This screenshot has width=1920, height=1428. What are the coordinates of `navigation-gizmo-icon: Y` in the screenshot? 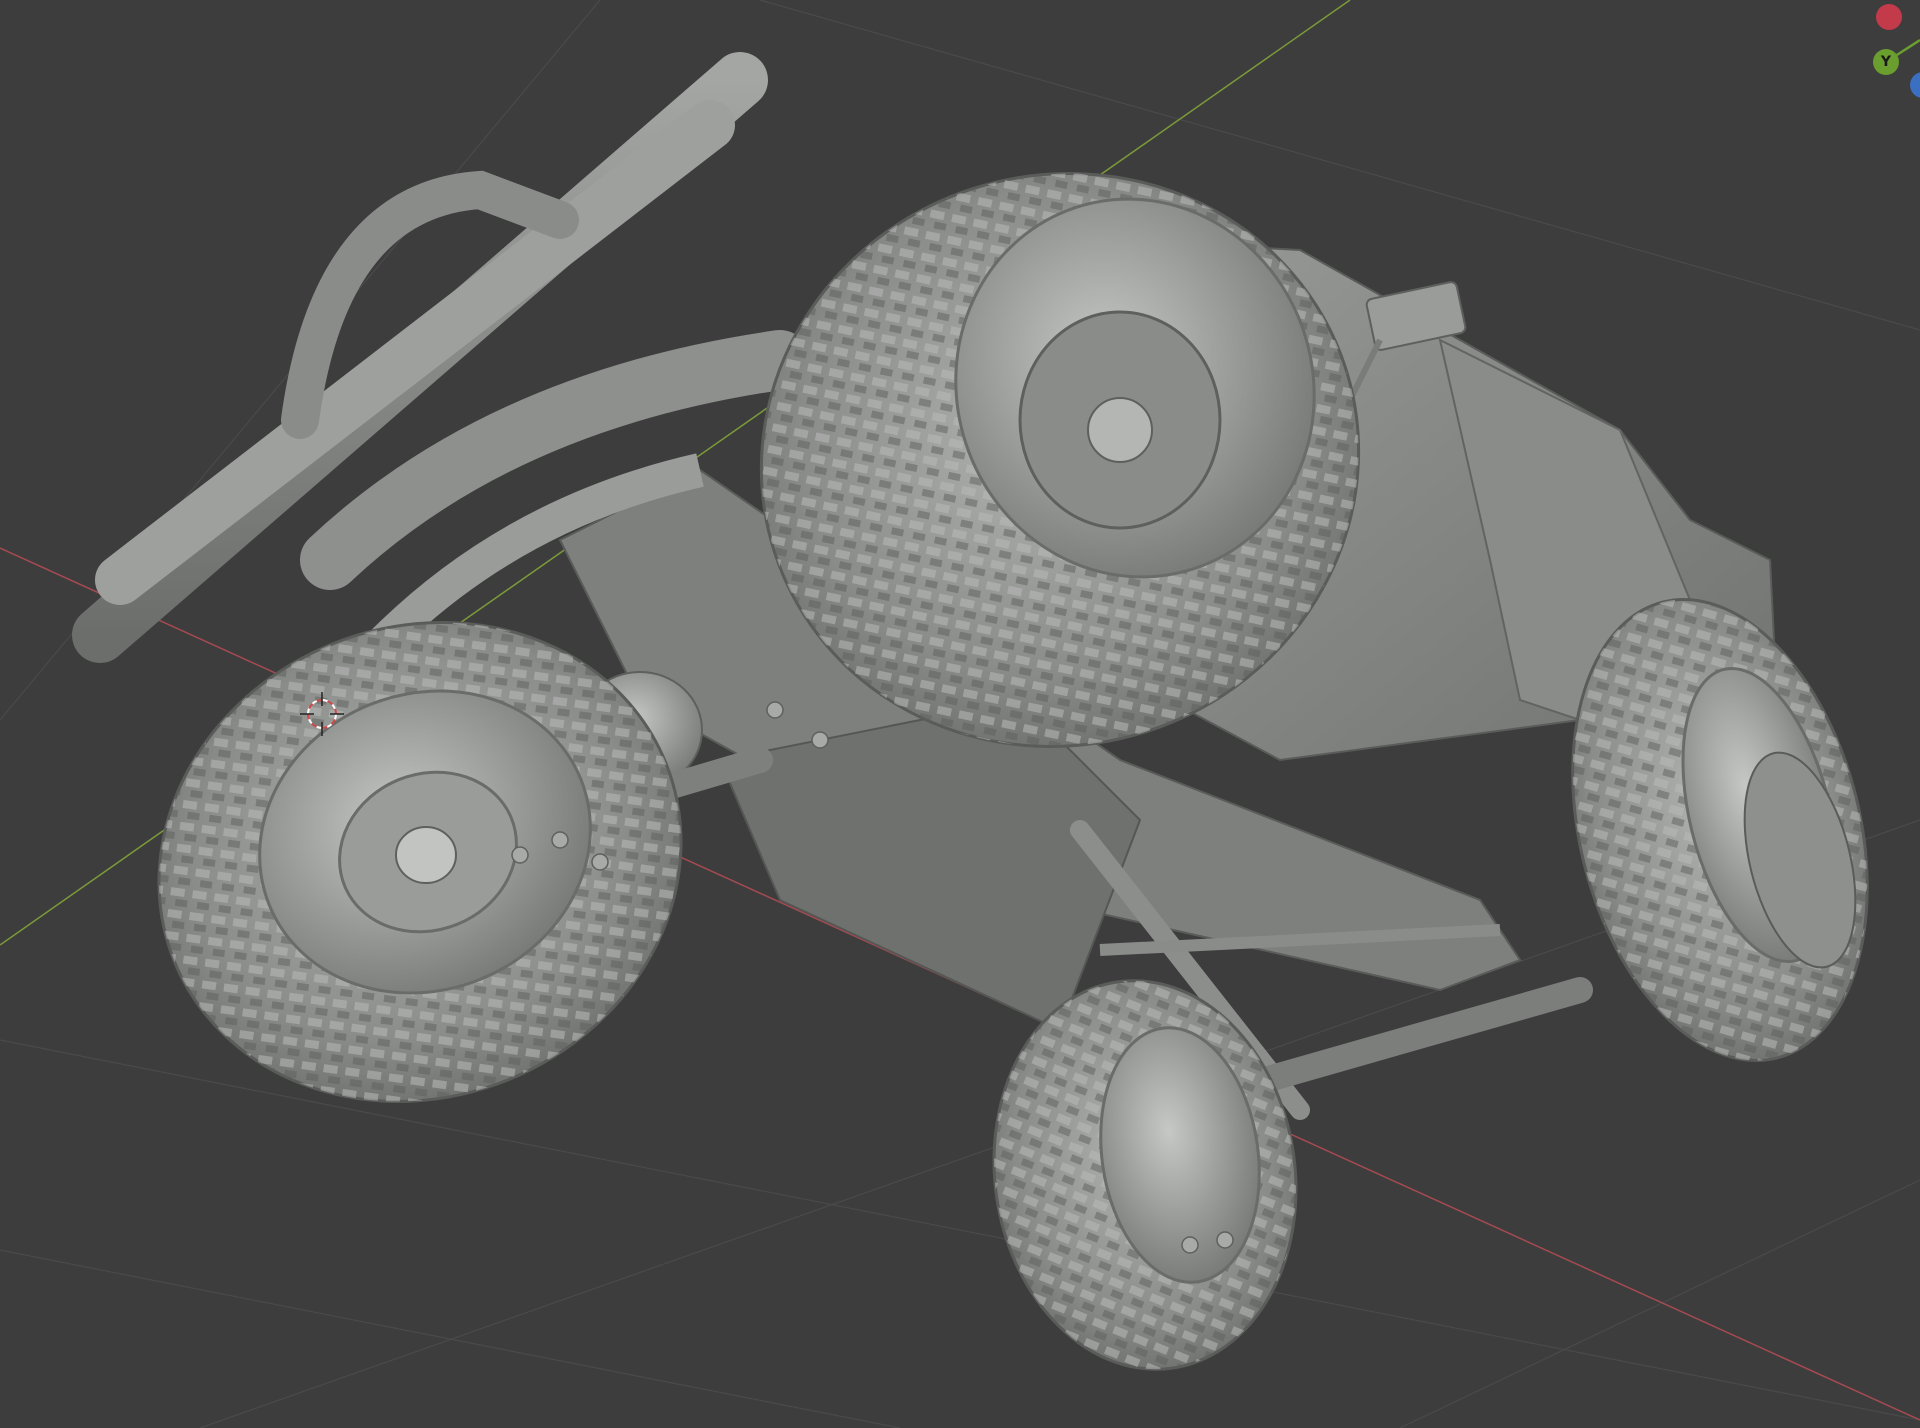 It's located at (1890, 50).